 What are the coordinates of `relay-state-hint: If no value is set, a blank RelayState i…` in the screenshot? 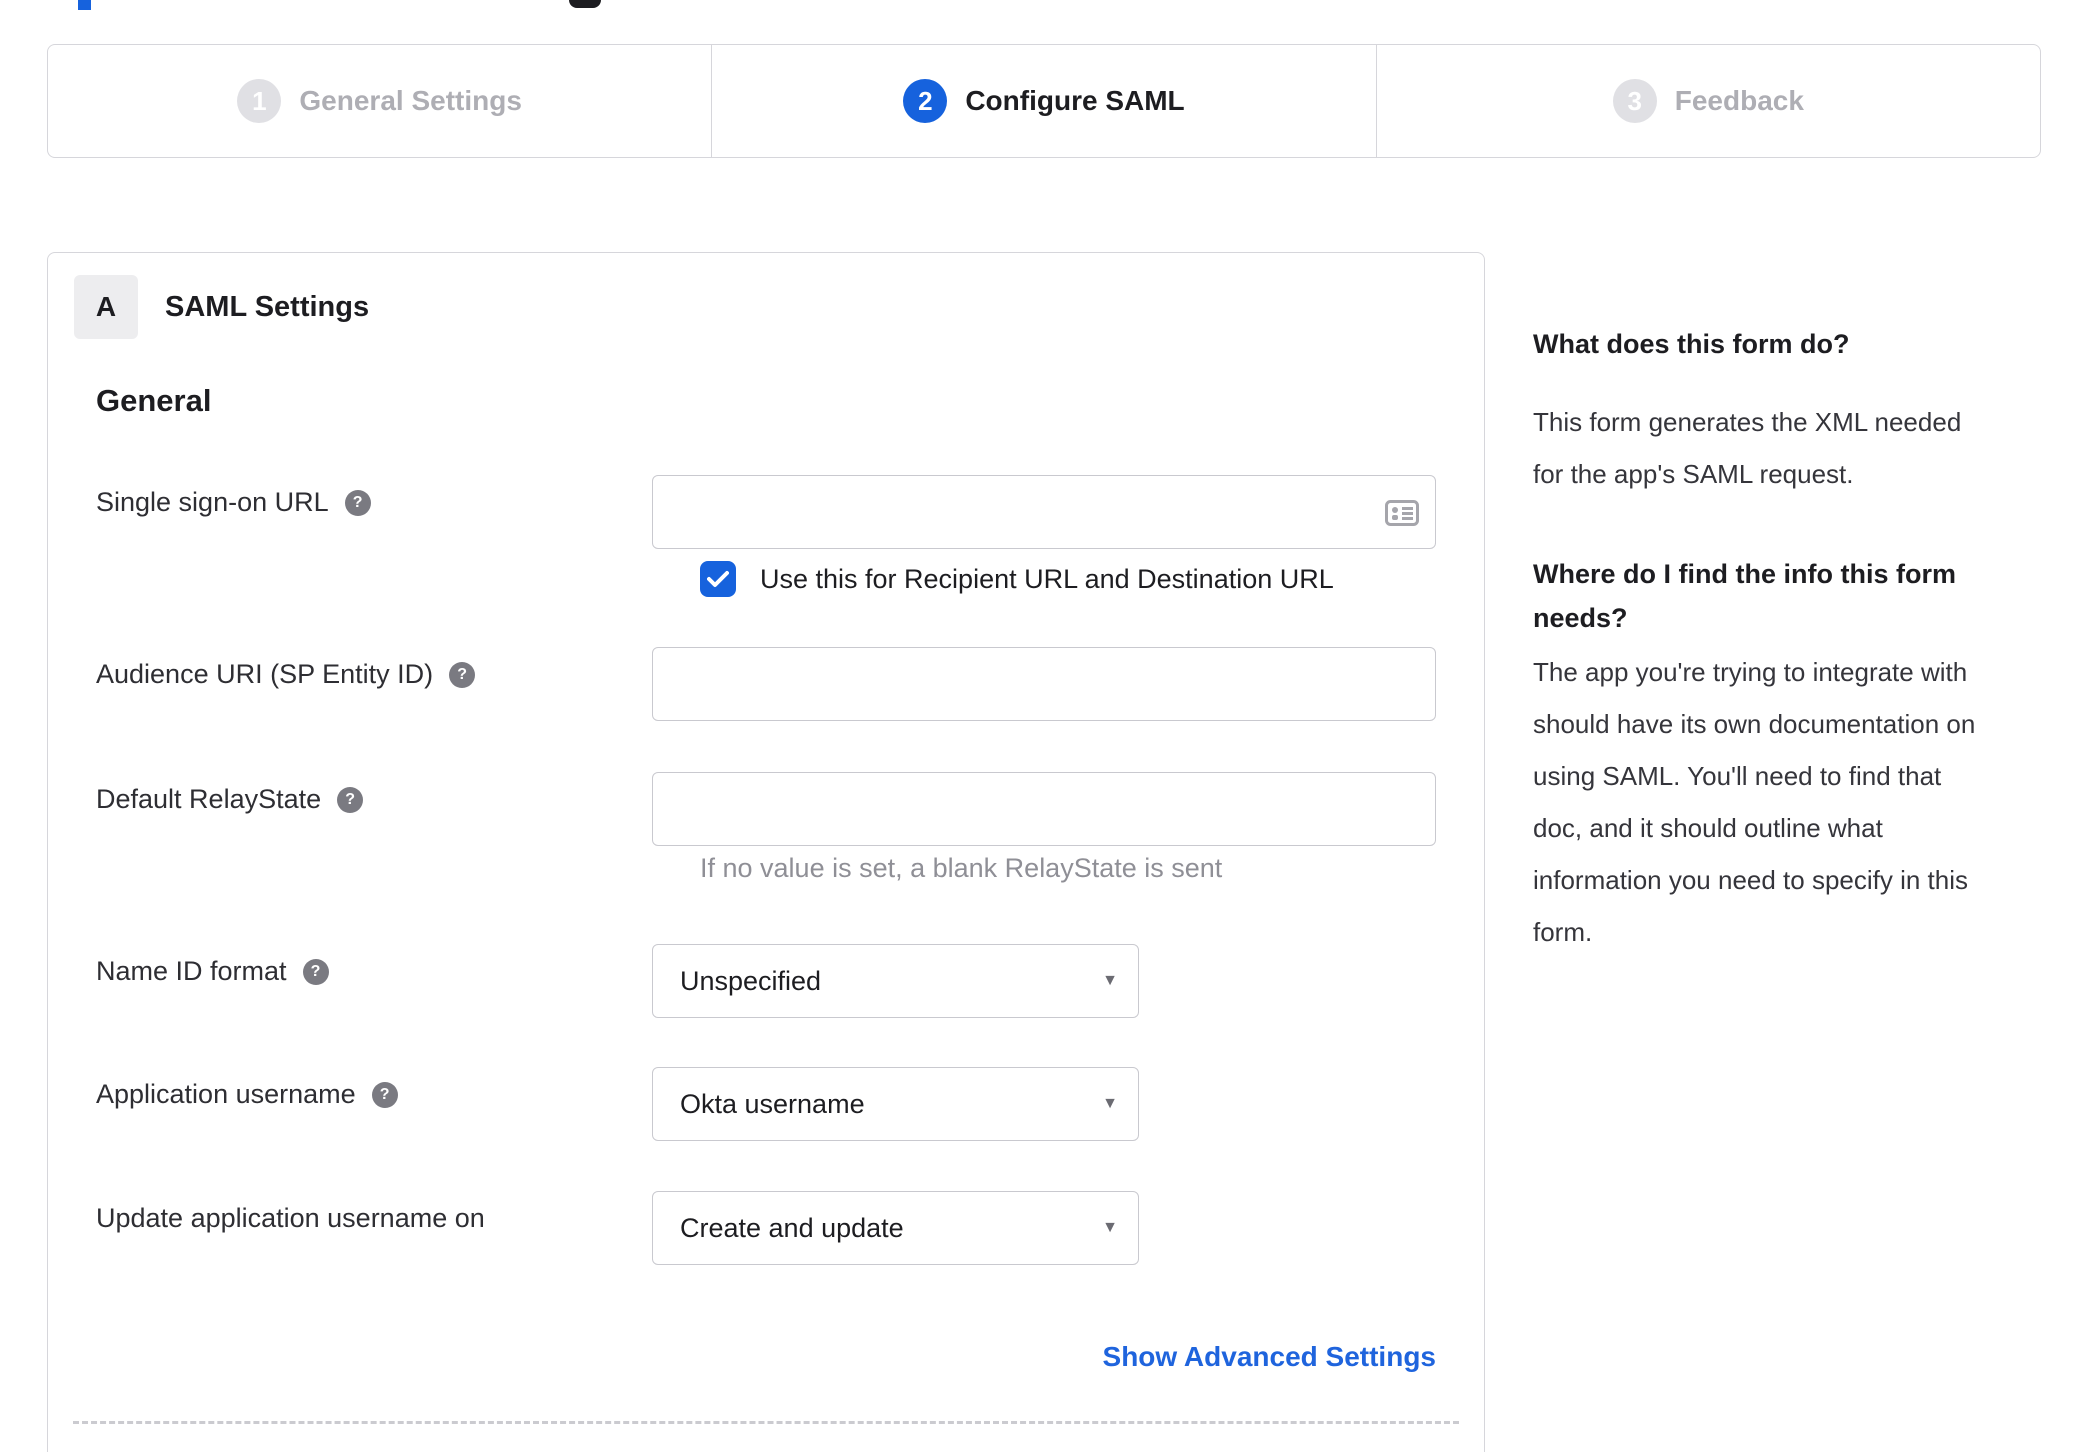 It's located at (961, 868).